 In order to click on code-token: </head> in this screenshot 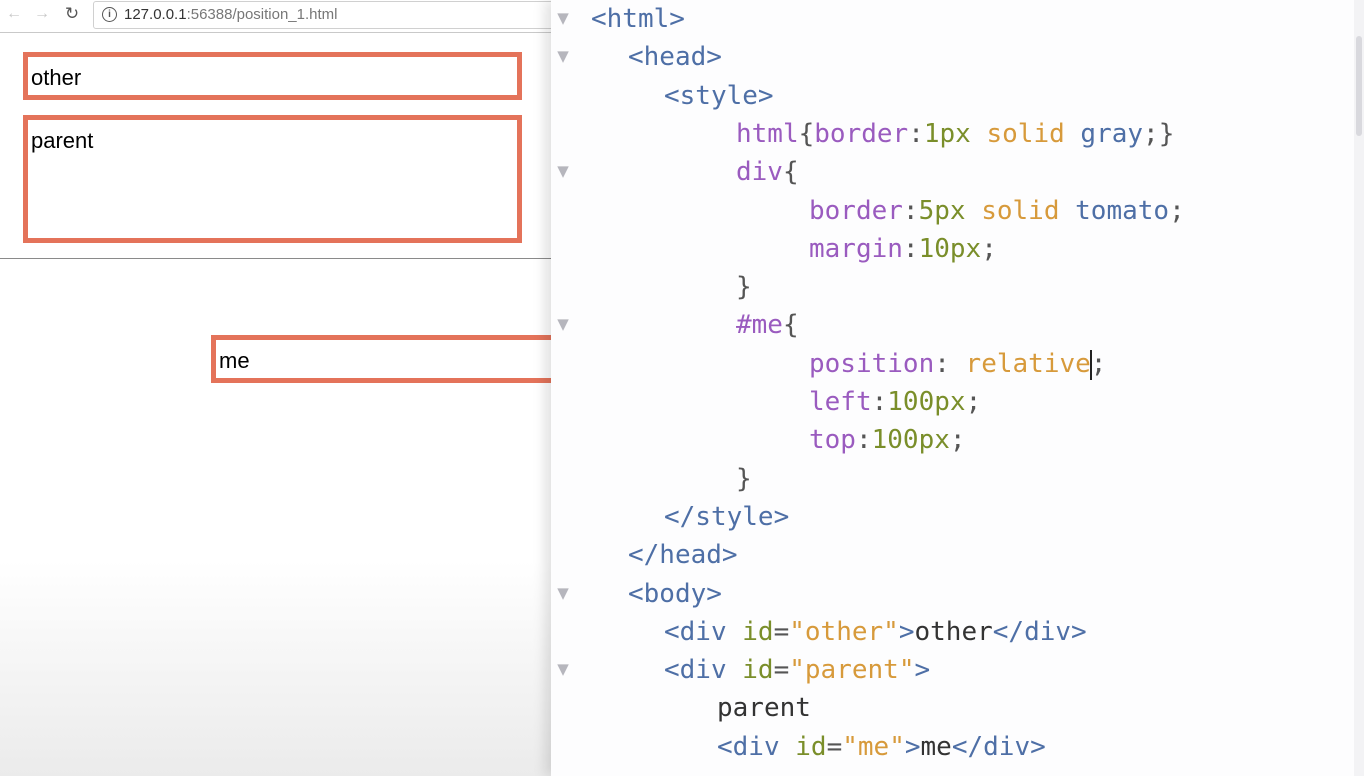, I will do `click(683, 555)`.